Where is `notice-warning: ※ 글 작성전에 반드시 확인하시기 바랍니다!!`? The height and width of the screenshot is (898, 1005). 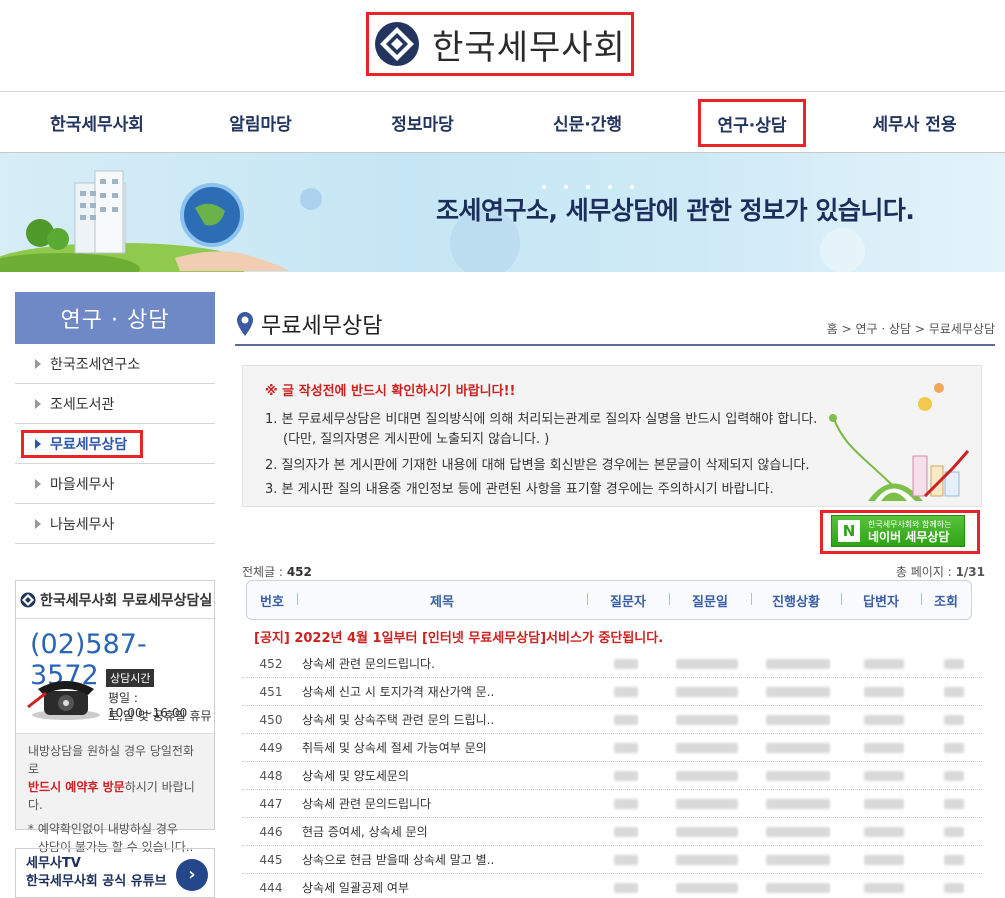
notice-warning: ※ 글 작성전에 반드시 확인하시기 바랍니다!! is located at coordinates (390, 391).